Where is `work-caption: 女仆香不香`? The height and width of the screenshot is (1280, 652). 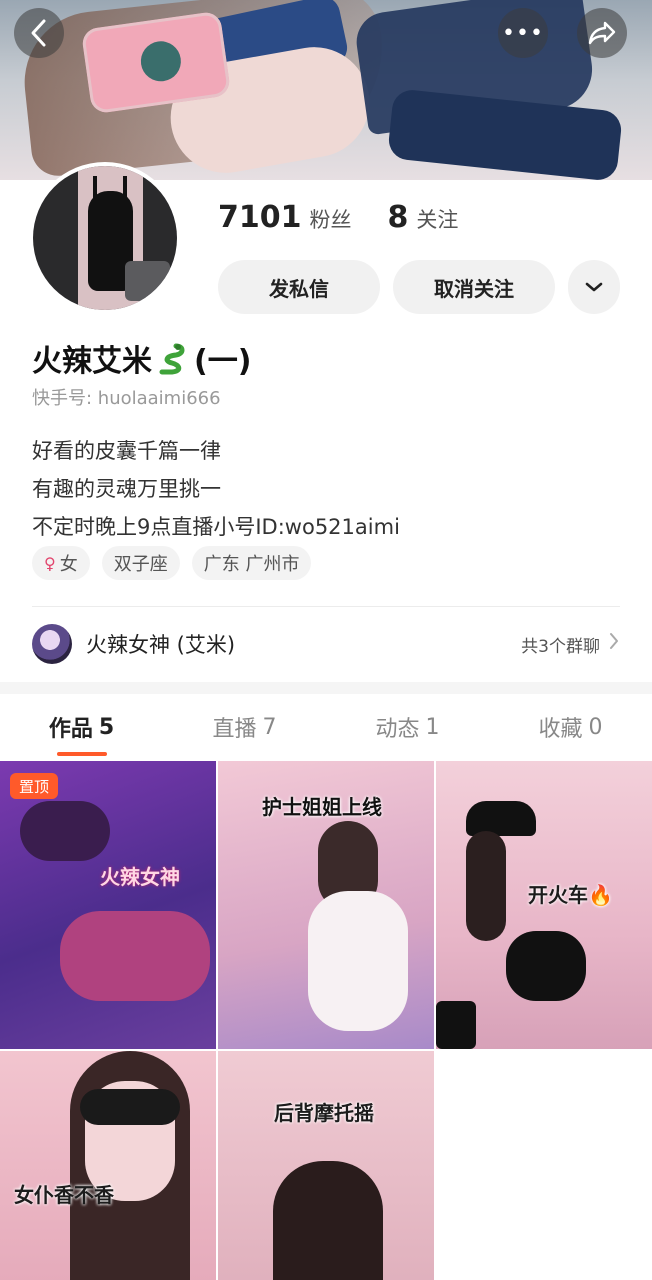 work-caption: 女仆香不香 is located at coordinates (64, 1195).